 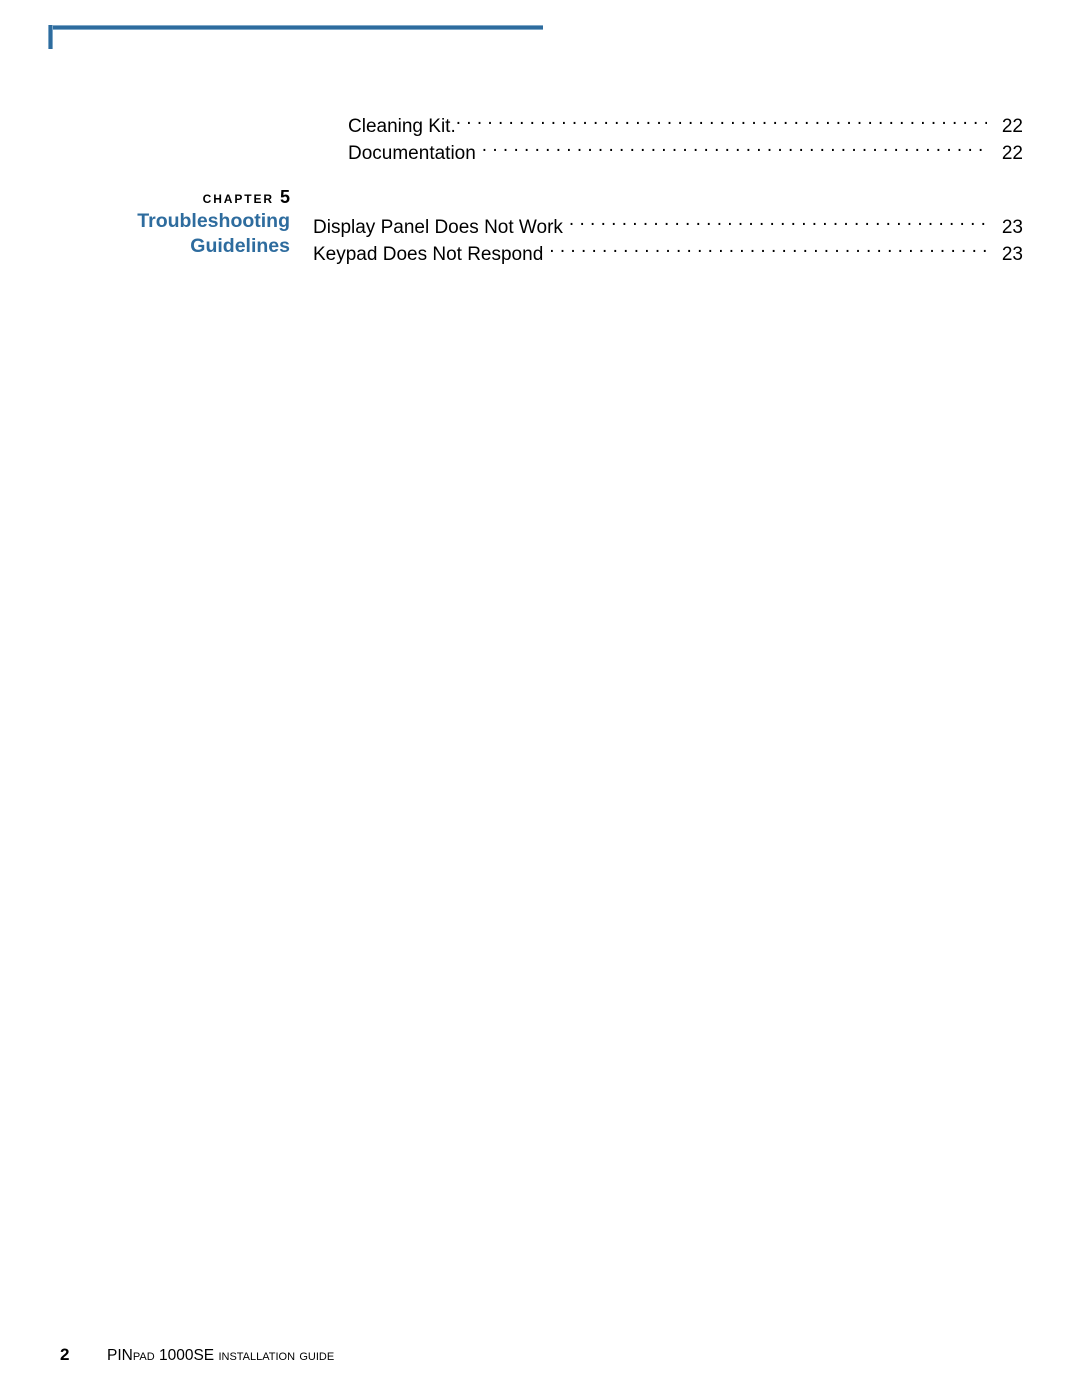 I want to click on header-rule-horizontal, so click(x=295, y=27).